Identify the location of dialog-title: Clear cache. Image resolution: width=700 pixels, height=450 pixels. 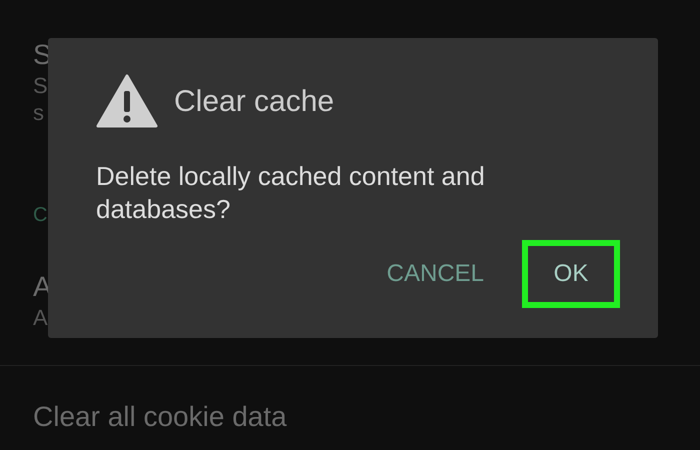
(254, 102).